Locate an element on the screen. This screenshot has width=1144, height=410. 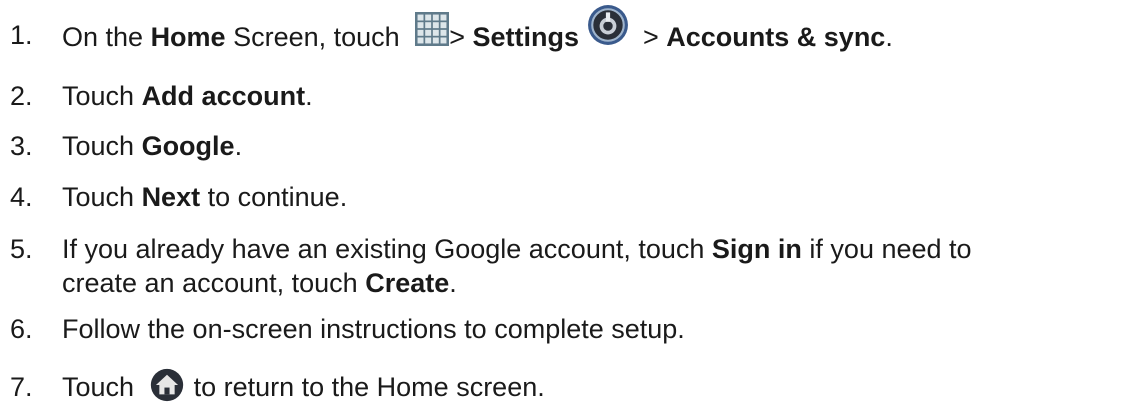
step-text: Touch Next to continue. is located at coordinates (204, 197).